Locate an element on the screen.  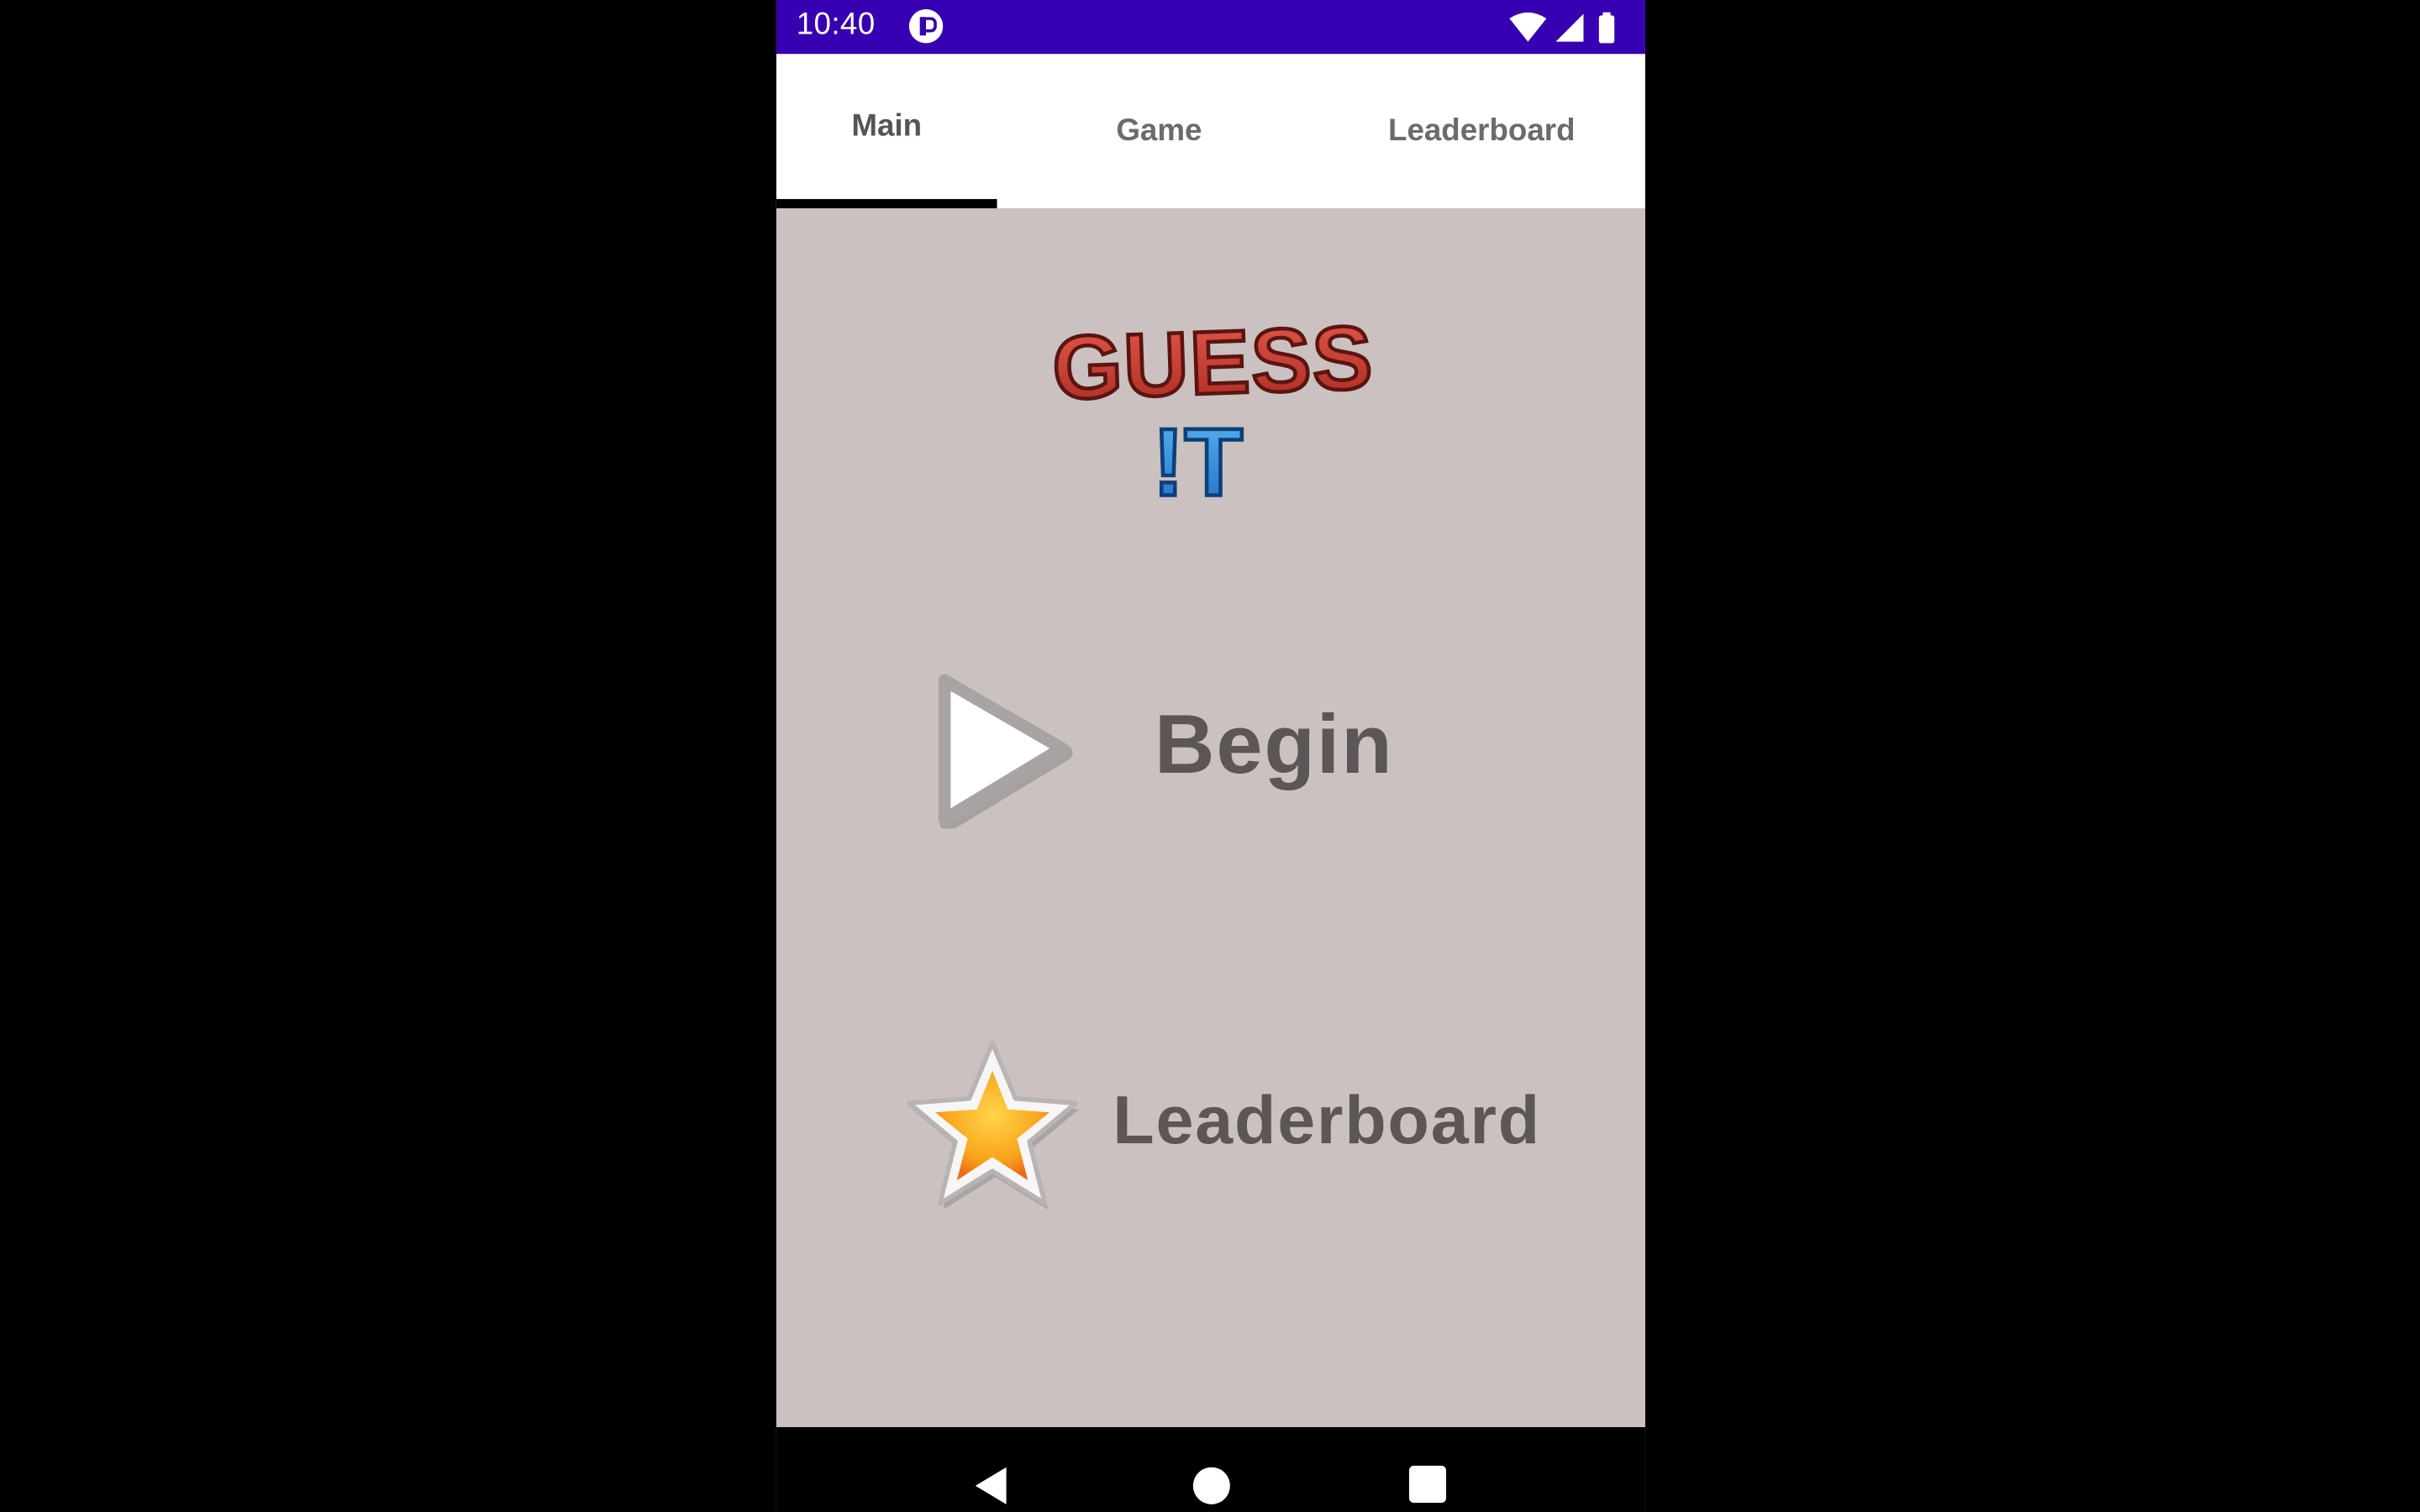
battery-icon is located at coordinates (1606, 28).